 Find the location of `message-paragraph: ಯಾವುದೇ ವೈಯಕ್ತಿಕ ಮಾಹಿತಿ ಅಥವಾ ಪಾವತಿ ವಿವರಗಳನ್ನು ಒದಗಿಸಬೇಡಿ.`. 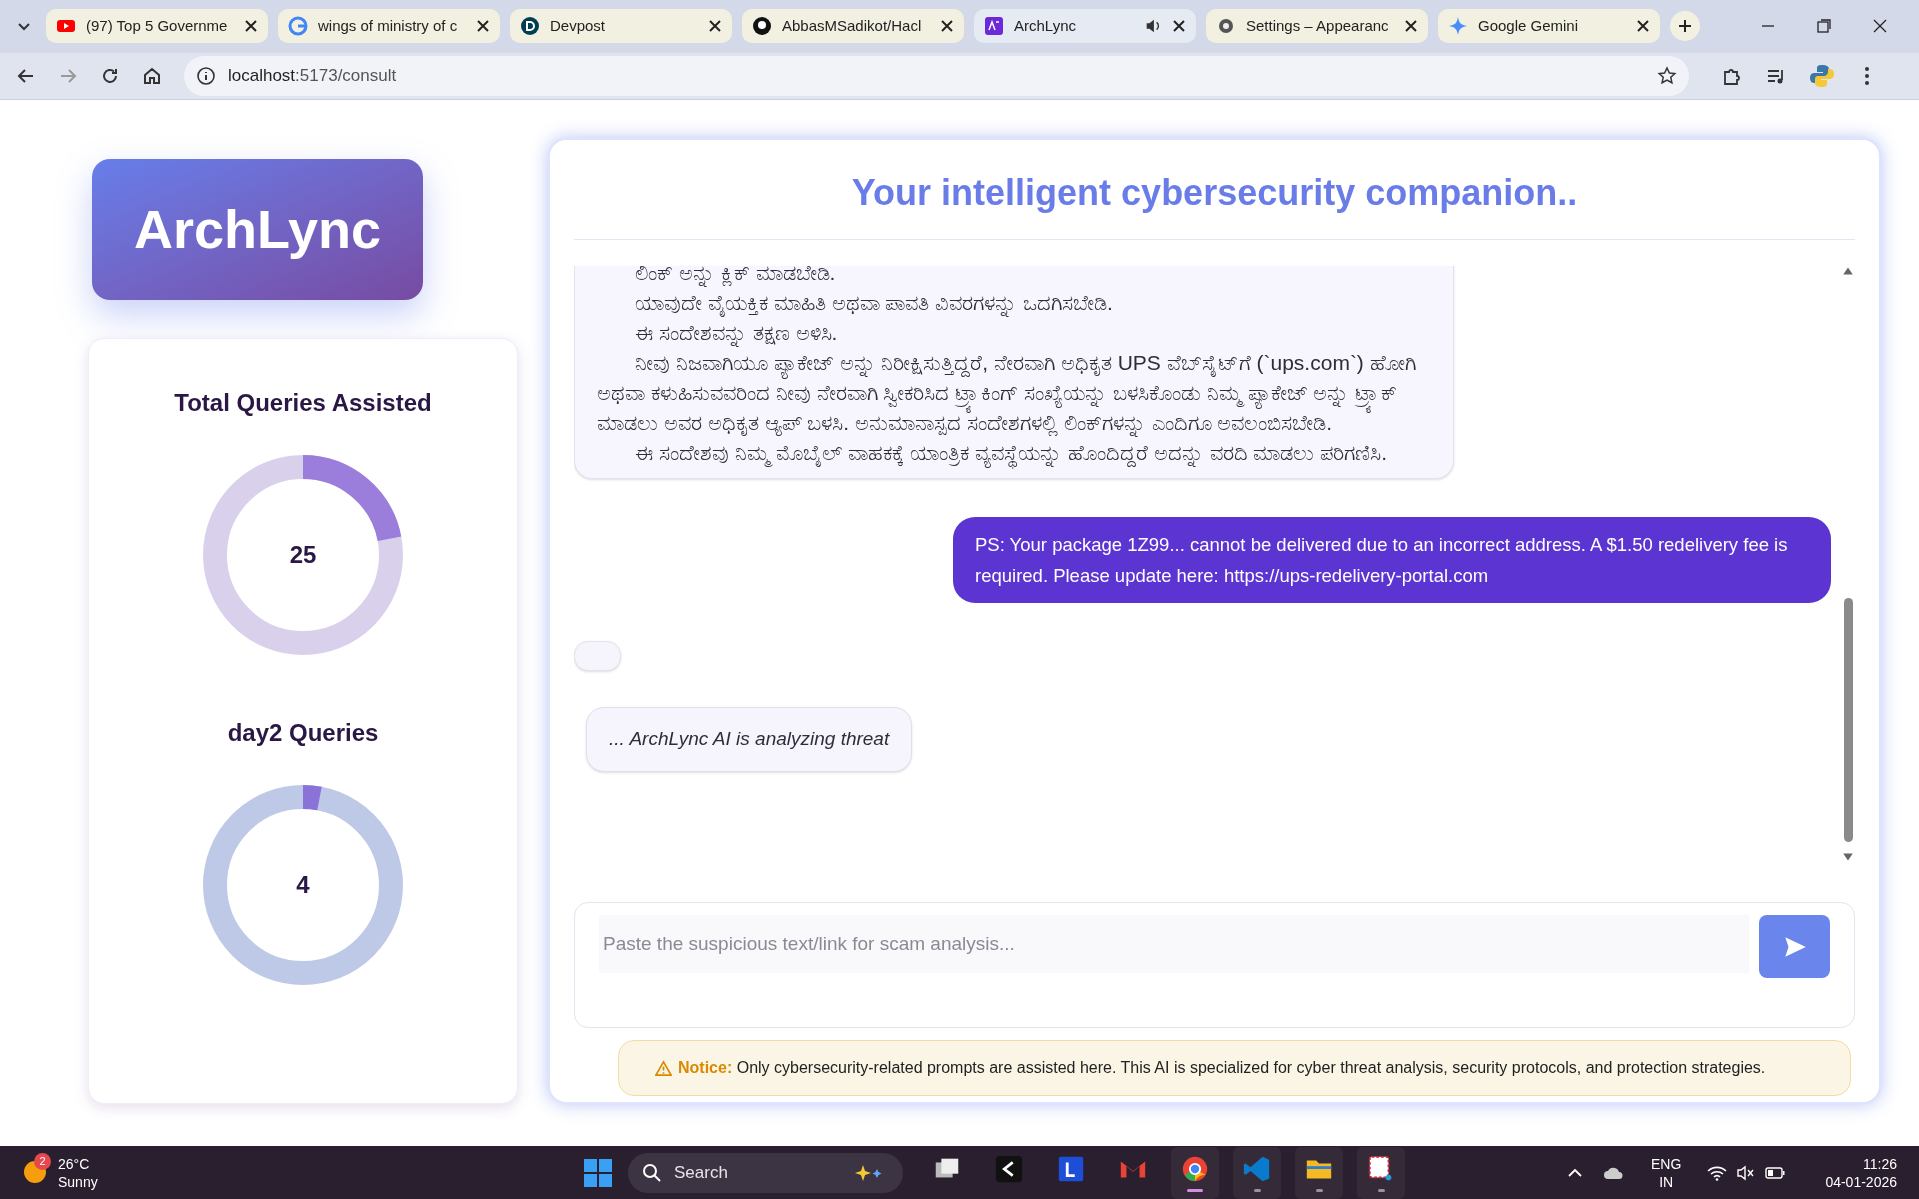

message-paragraph: ಯಾವುದೇ ವೈಯಕ್ತಿಕ ಮಾಹಿತಿ ಅಥವಾ ಪಾವತಿ ವಿವರಗಳನ್ನು ಒದಗಿಸಬೇಡಿ. is located at coordinates (874, 304).